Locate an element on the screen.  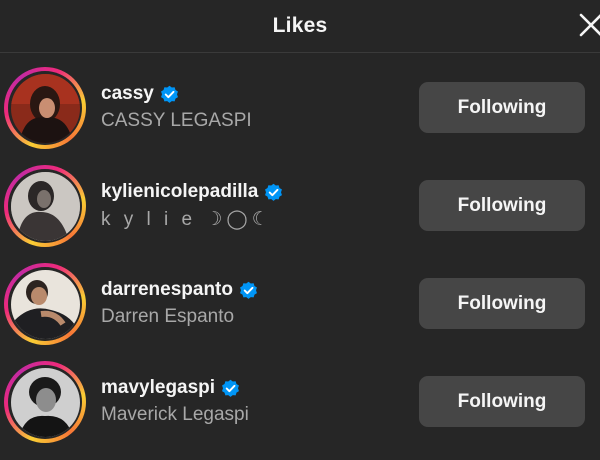
dialog-title: Likes is located at coordinates (300, 25).